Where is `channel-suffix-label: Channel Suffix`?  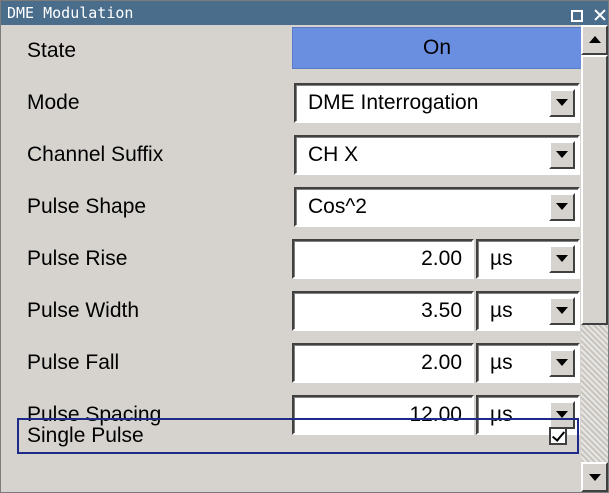 channel-suffix-label: Channel Suffix is located at coordinates (95, 154).